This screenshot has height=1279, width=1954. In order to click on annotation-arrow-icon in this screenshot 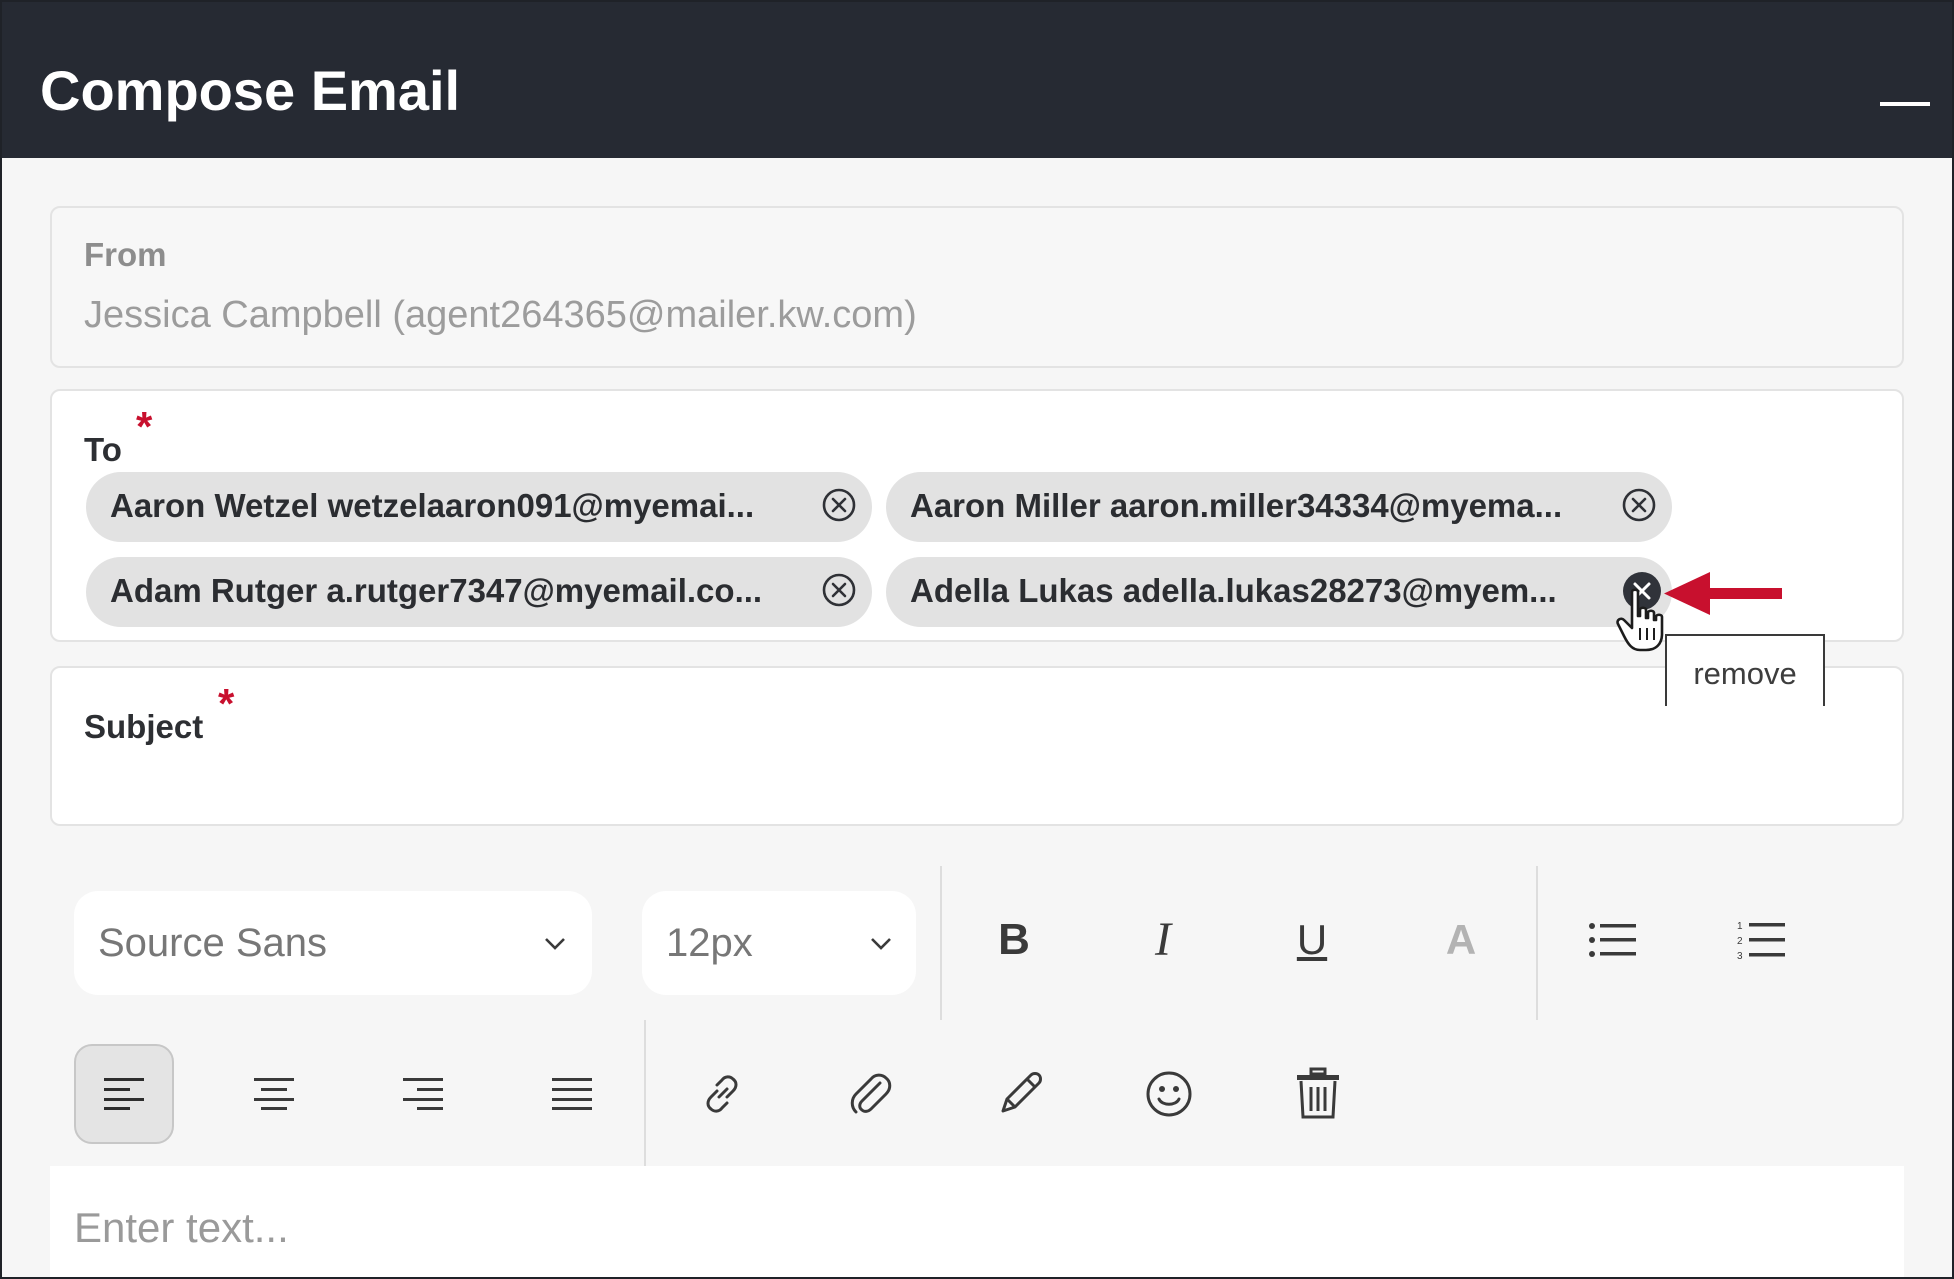, I will do `click(1723, 593)`.